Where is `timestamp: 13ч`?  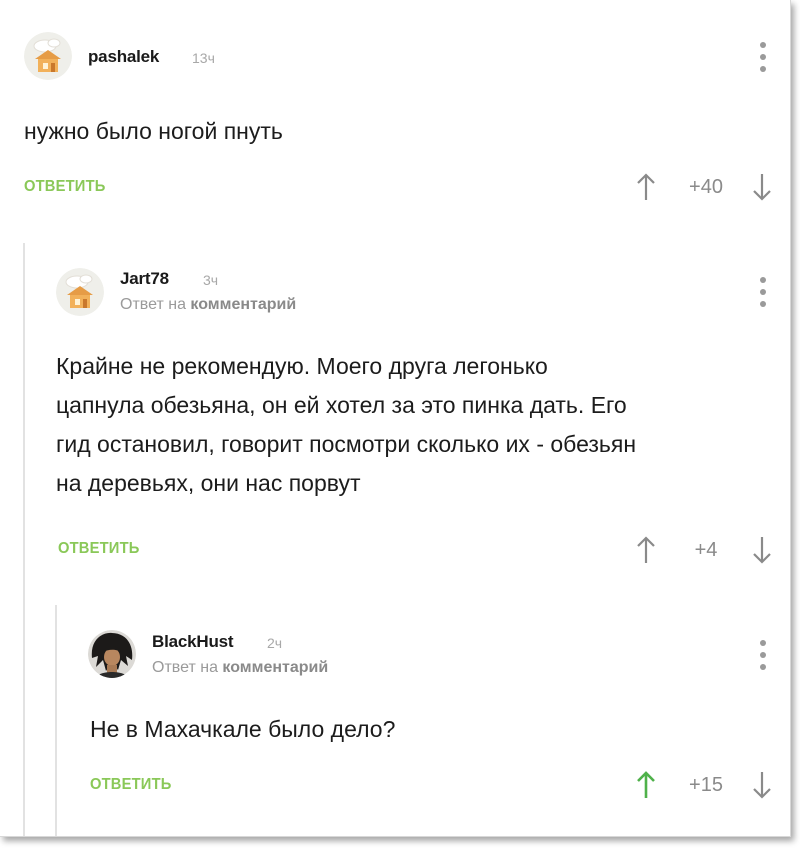
timestamp: 13ч is located at coordinates (203, 58).